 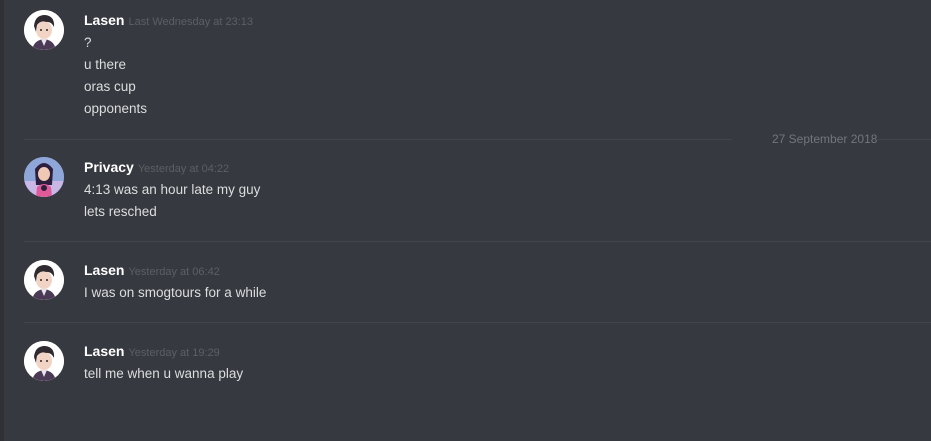 I want to click on message-line: opponents, so click(x=116, y=108).